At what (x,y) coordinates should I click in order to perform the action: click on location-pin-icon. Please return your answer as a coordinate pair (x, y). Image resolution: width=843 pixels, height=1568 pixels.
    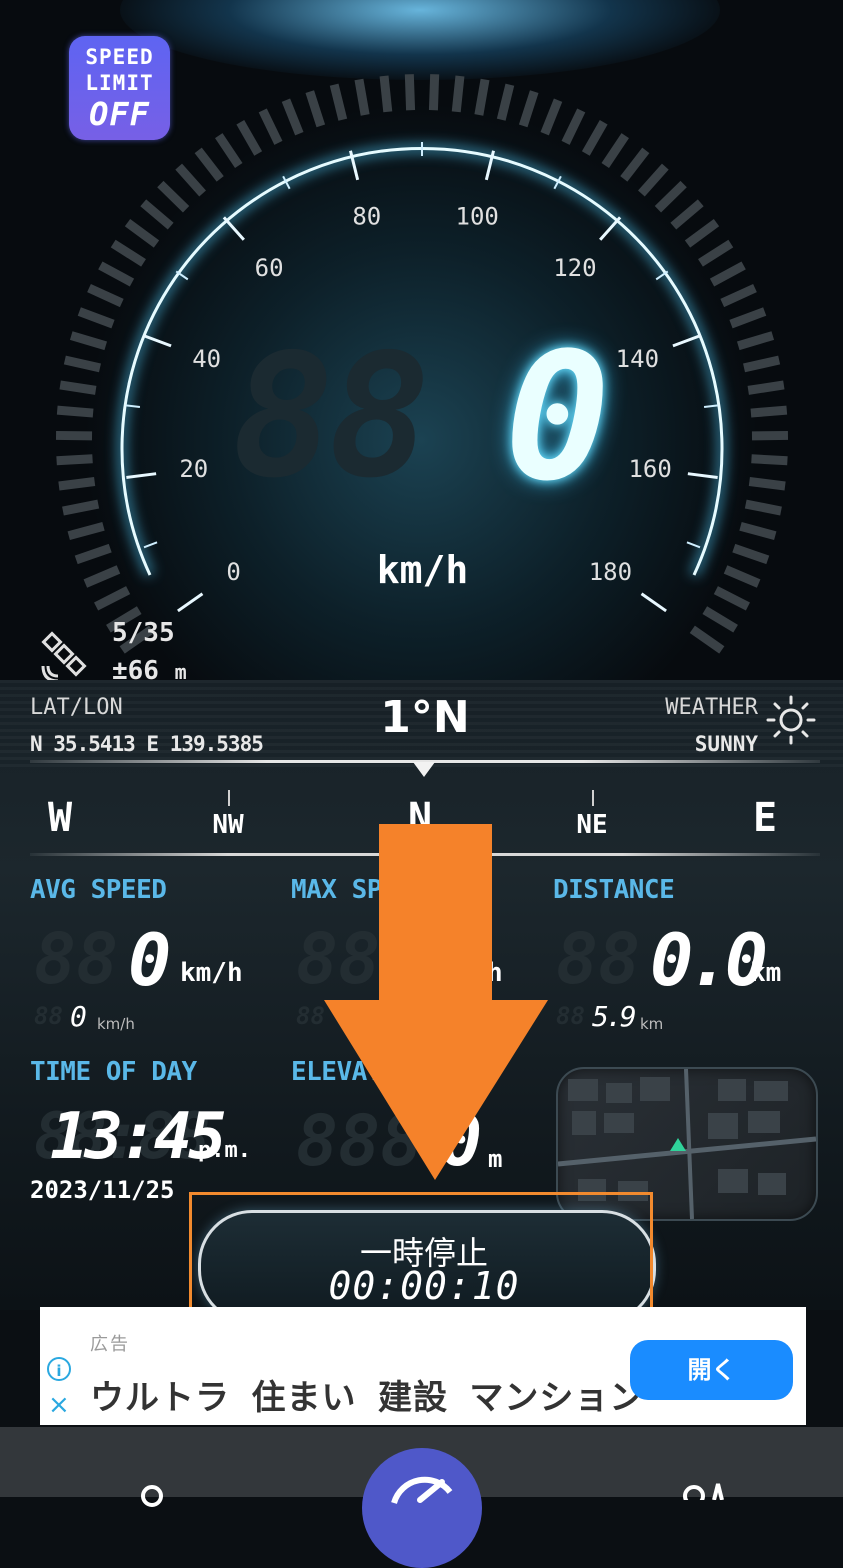
    Looking at the image, I should click on (152, 1496).